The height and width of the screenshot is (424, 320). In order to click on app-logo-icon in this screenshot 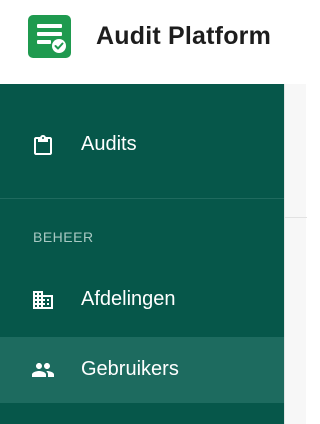, I will do `click(49, 36)`.